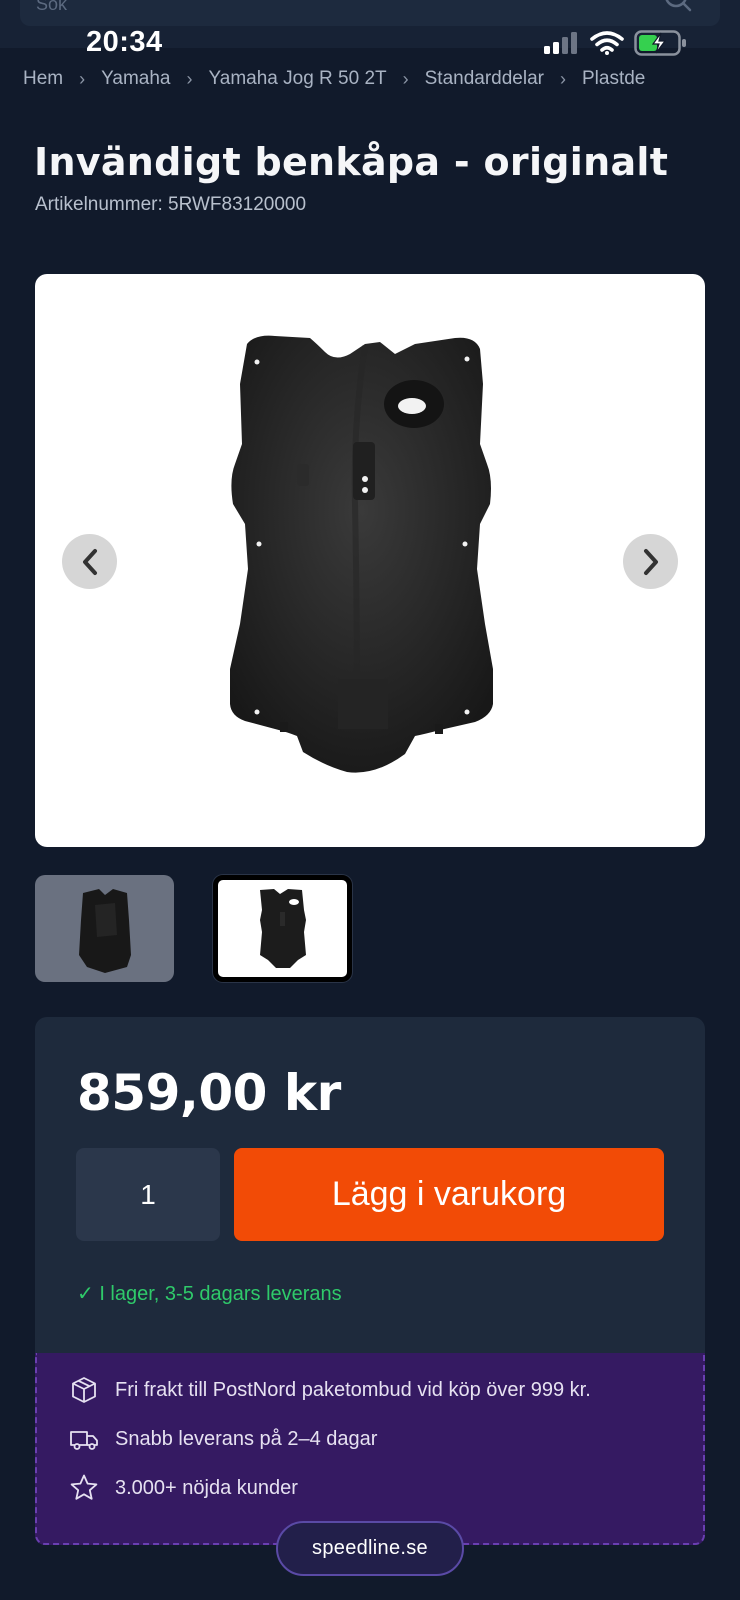 This screenshot has height=1600, width=740. Describe the element at coordinates (124, 42) in the screenshot. I see `status-time: 20:34` at that location.